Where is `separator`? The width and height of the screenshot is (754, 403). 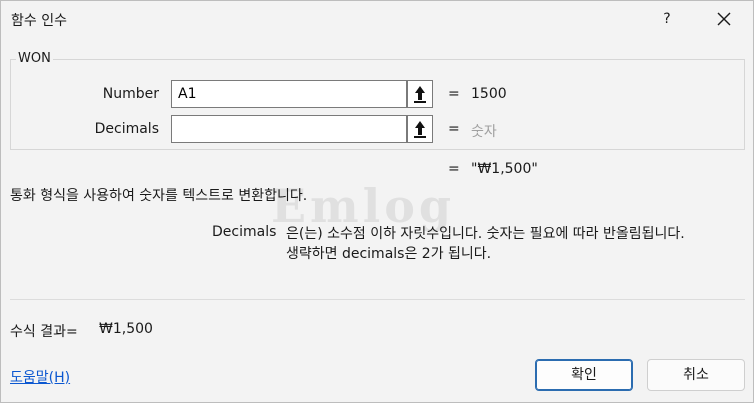
separator is located at coordinates (377, 299).